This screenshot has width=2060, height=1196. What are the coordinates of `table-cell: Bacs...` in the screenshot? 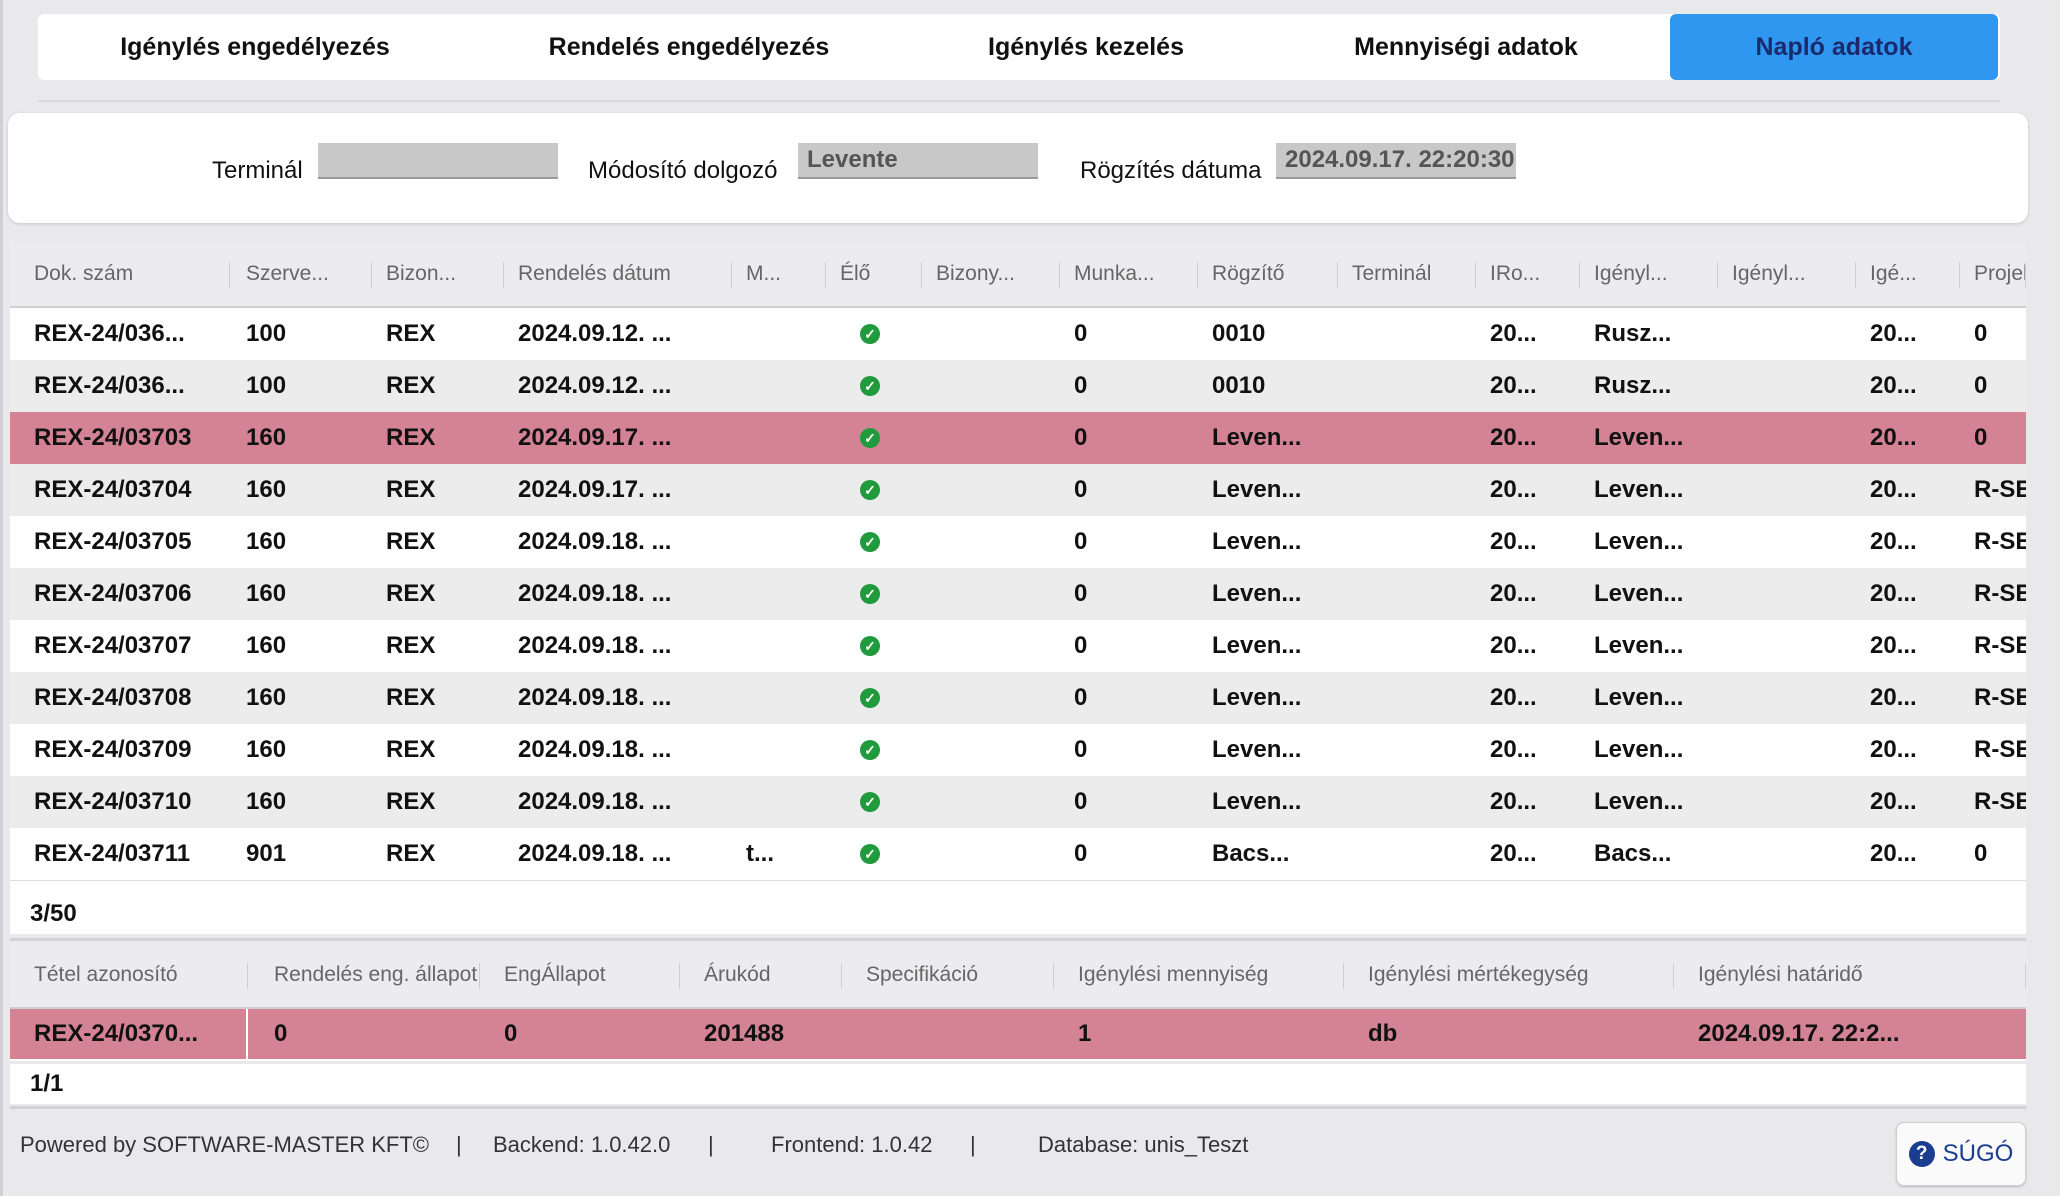 It's located at (1251, 853).